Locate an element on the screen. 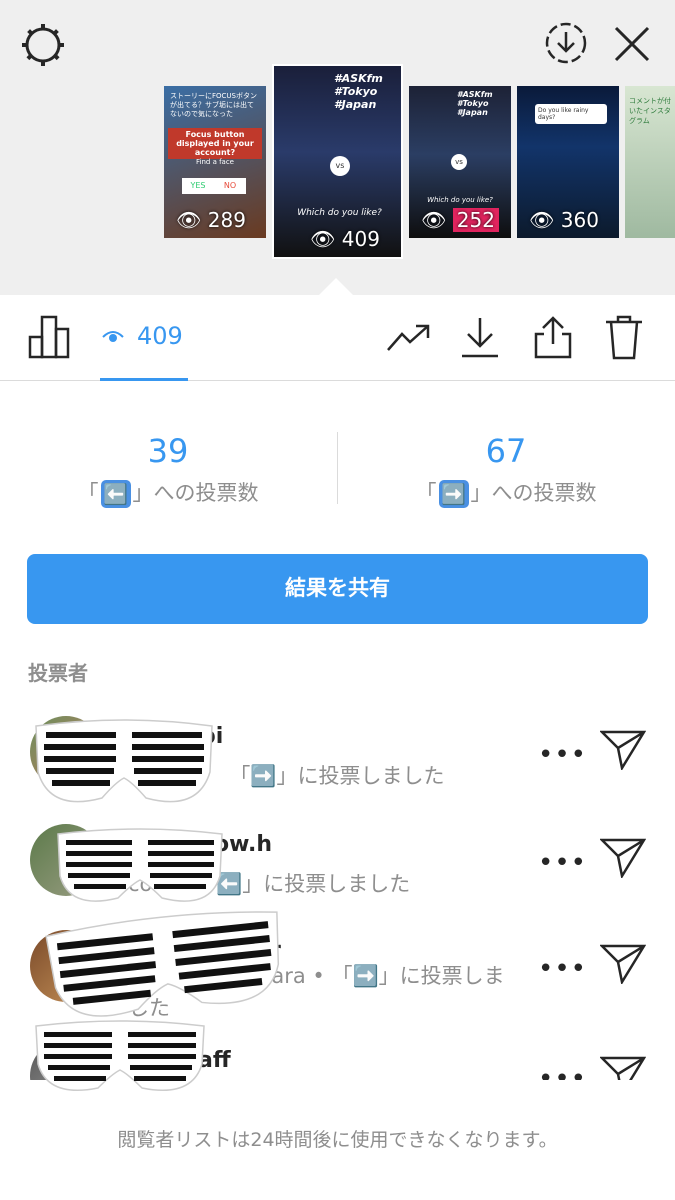 This screenshot has height=1200, width=675. view-count-label: 252 is located at coordinates (475, 220).